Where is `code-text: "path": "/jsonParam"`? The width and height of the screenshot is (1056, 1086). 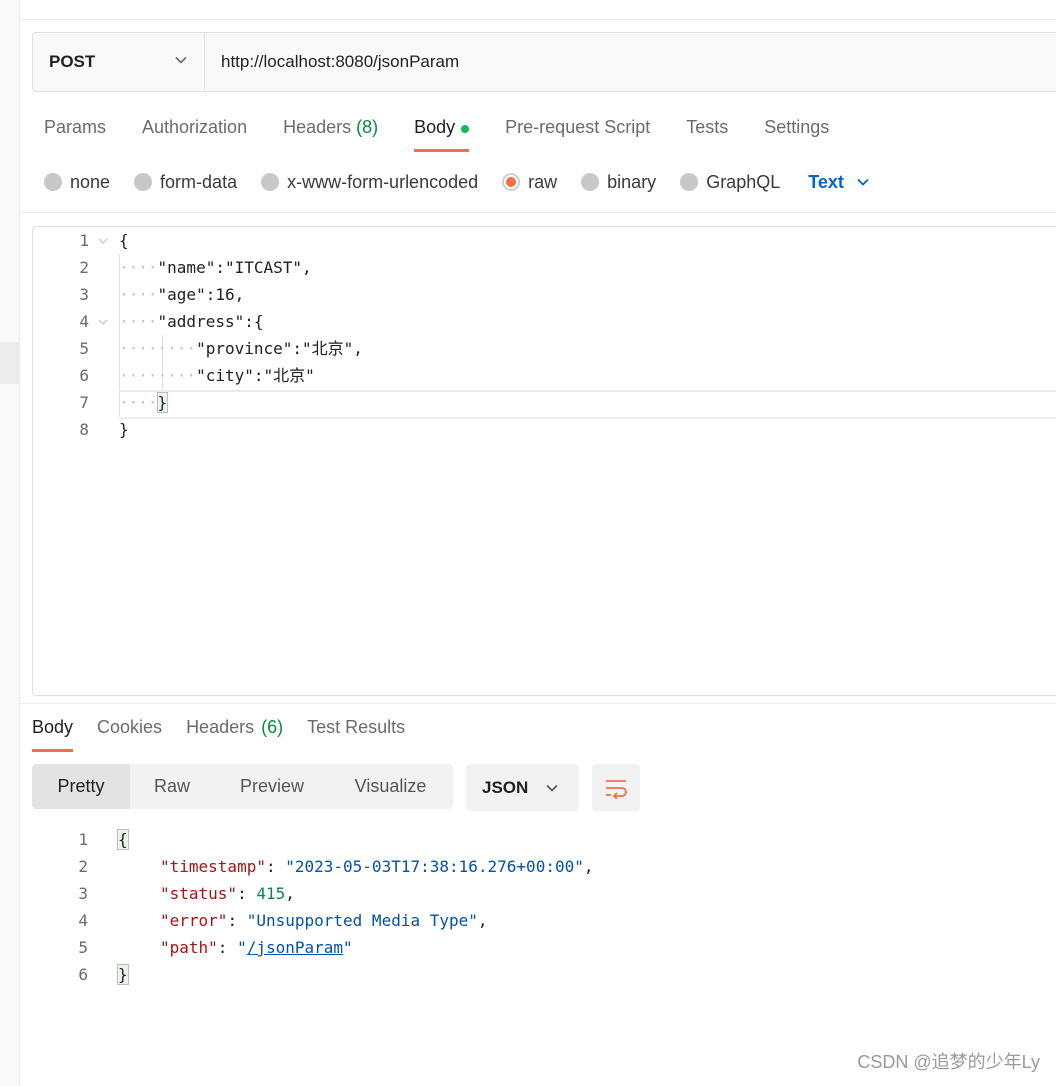 code-text: "path": "/jsonParam" is located at coordinates (256, 947).